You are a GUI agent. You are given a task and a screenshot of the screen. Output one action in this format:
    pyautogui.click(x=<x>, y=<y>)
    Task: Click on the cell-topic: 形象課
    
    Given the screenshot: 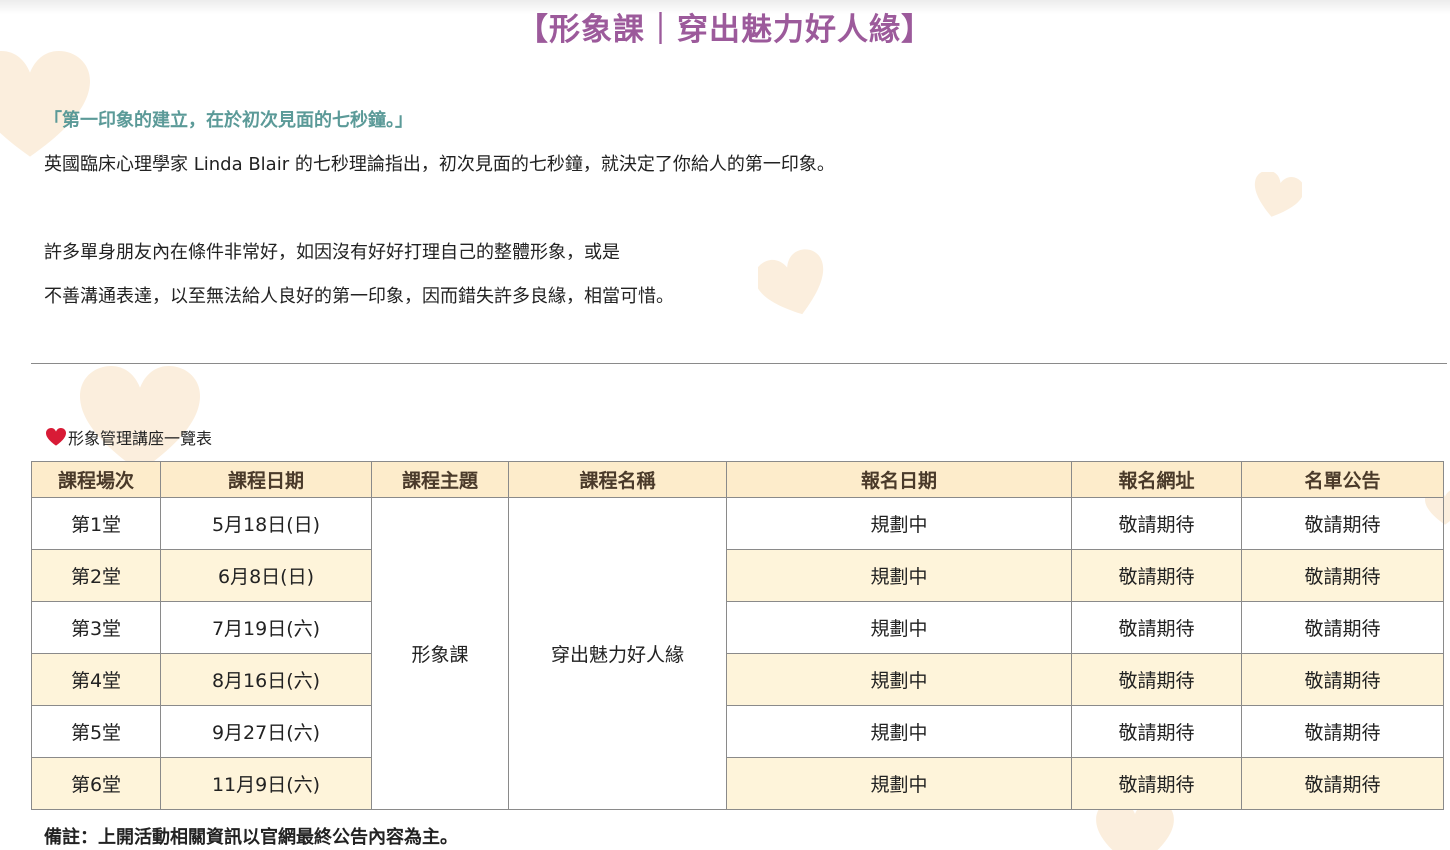 What is the action you would take?
    pyautogui.click(x=440, y=653)
    